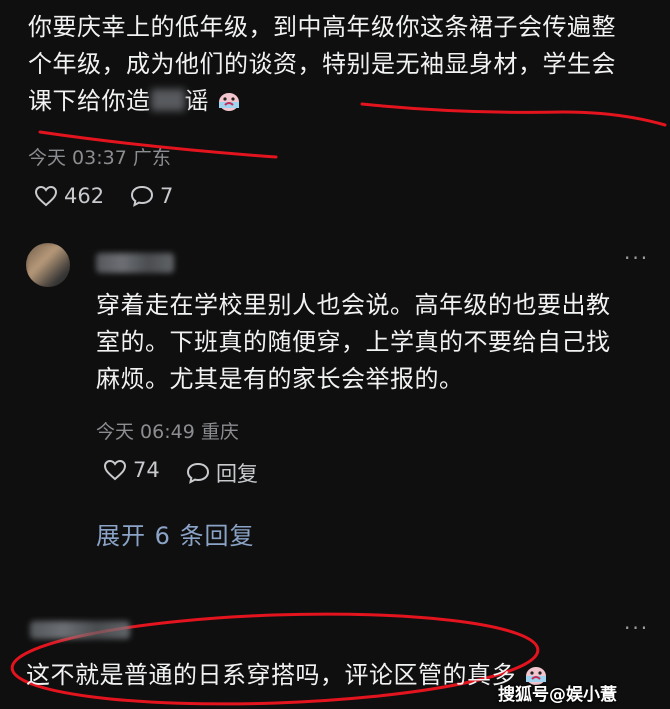 This screenshot has width=670, height=709. I want to click on reply-line-1: 穿着走在学校里别人也会说。高年级的也要出教, so click(353, 305).